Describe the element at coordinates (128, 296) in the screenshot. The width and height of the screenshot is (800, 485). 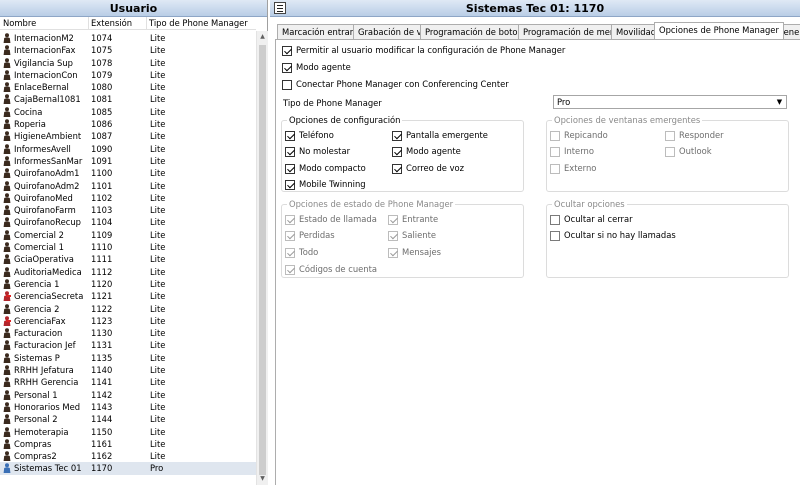
I see `user-row: GerenciaSecreta 1121 Lite` at that location.